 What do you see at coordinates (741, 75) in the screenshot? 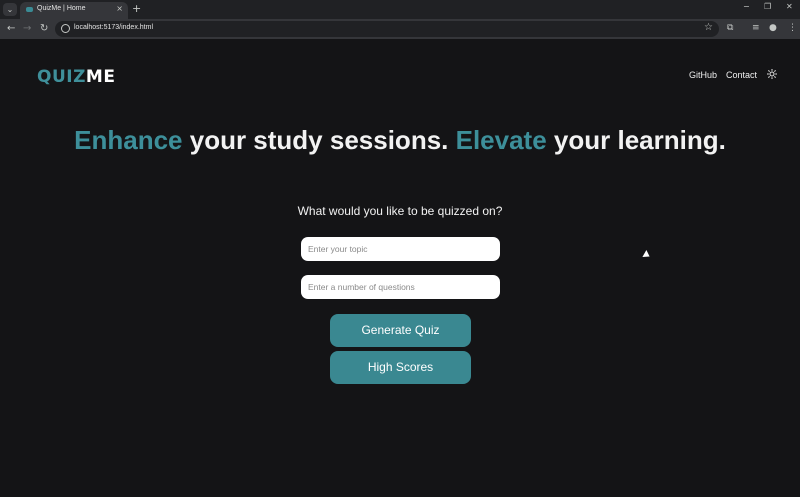
I see `nav-link-contact: Contact` at bounding box center [741, 75].